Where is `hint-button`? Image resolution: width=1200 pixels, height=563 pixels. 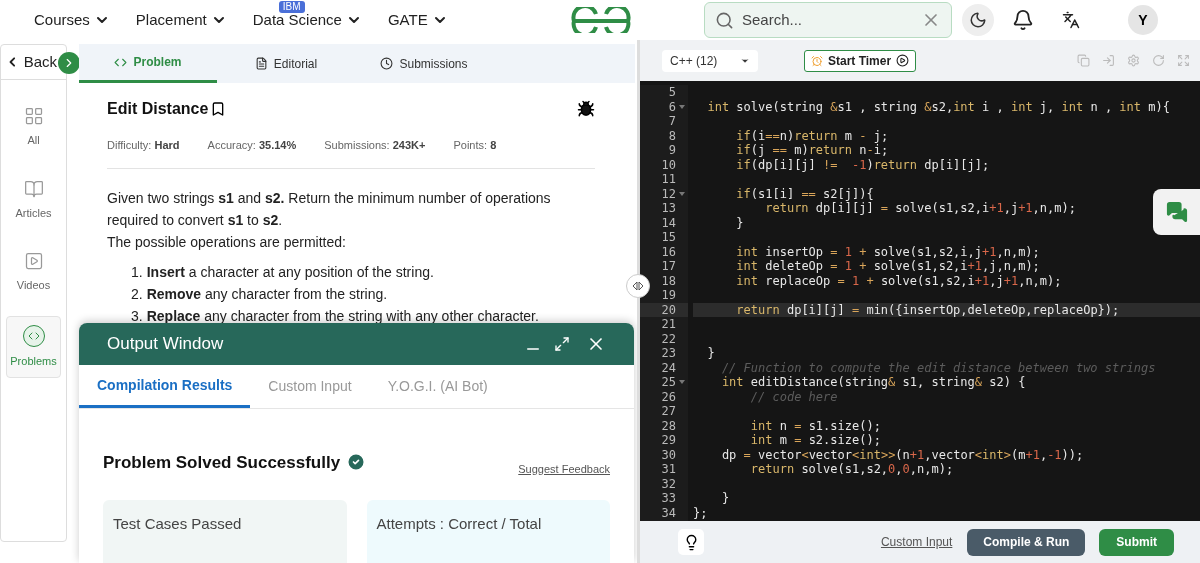
hint-button is located at coordinates (691, 542).